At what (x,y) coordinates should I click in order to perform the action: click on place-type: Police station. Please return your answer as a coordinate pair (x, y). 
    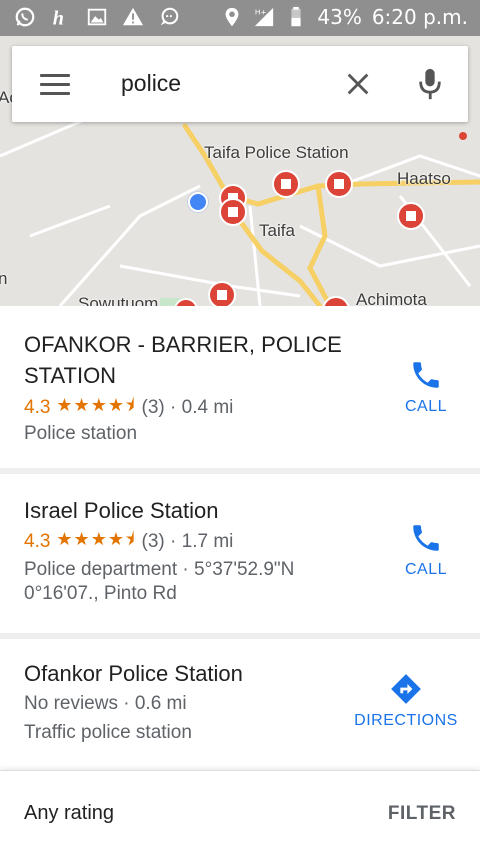
    Looking at the image, I should click on (81, 433).